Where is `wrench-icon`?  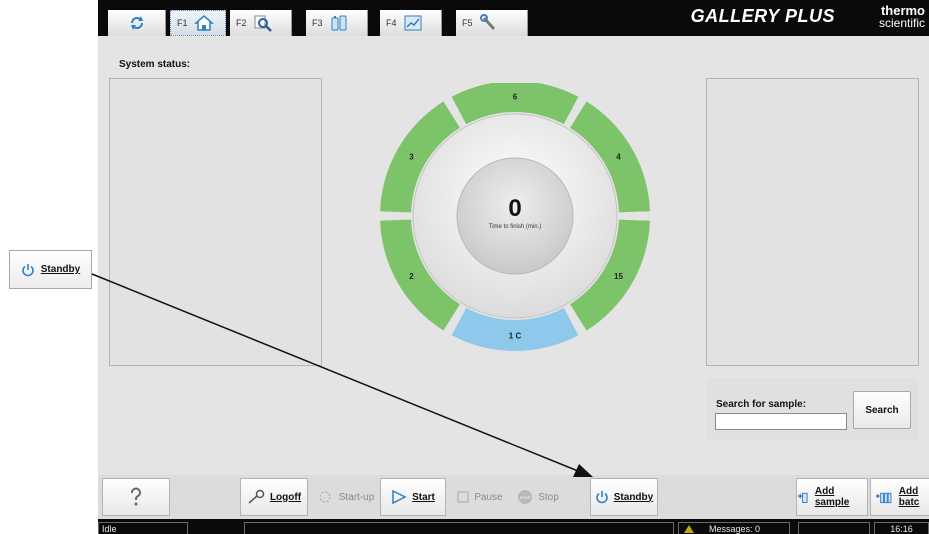
wrench-icon is located at coordinates (487, 22).